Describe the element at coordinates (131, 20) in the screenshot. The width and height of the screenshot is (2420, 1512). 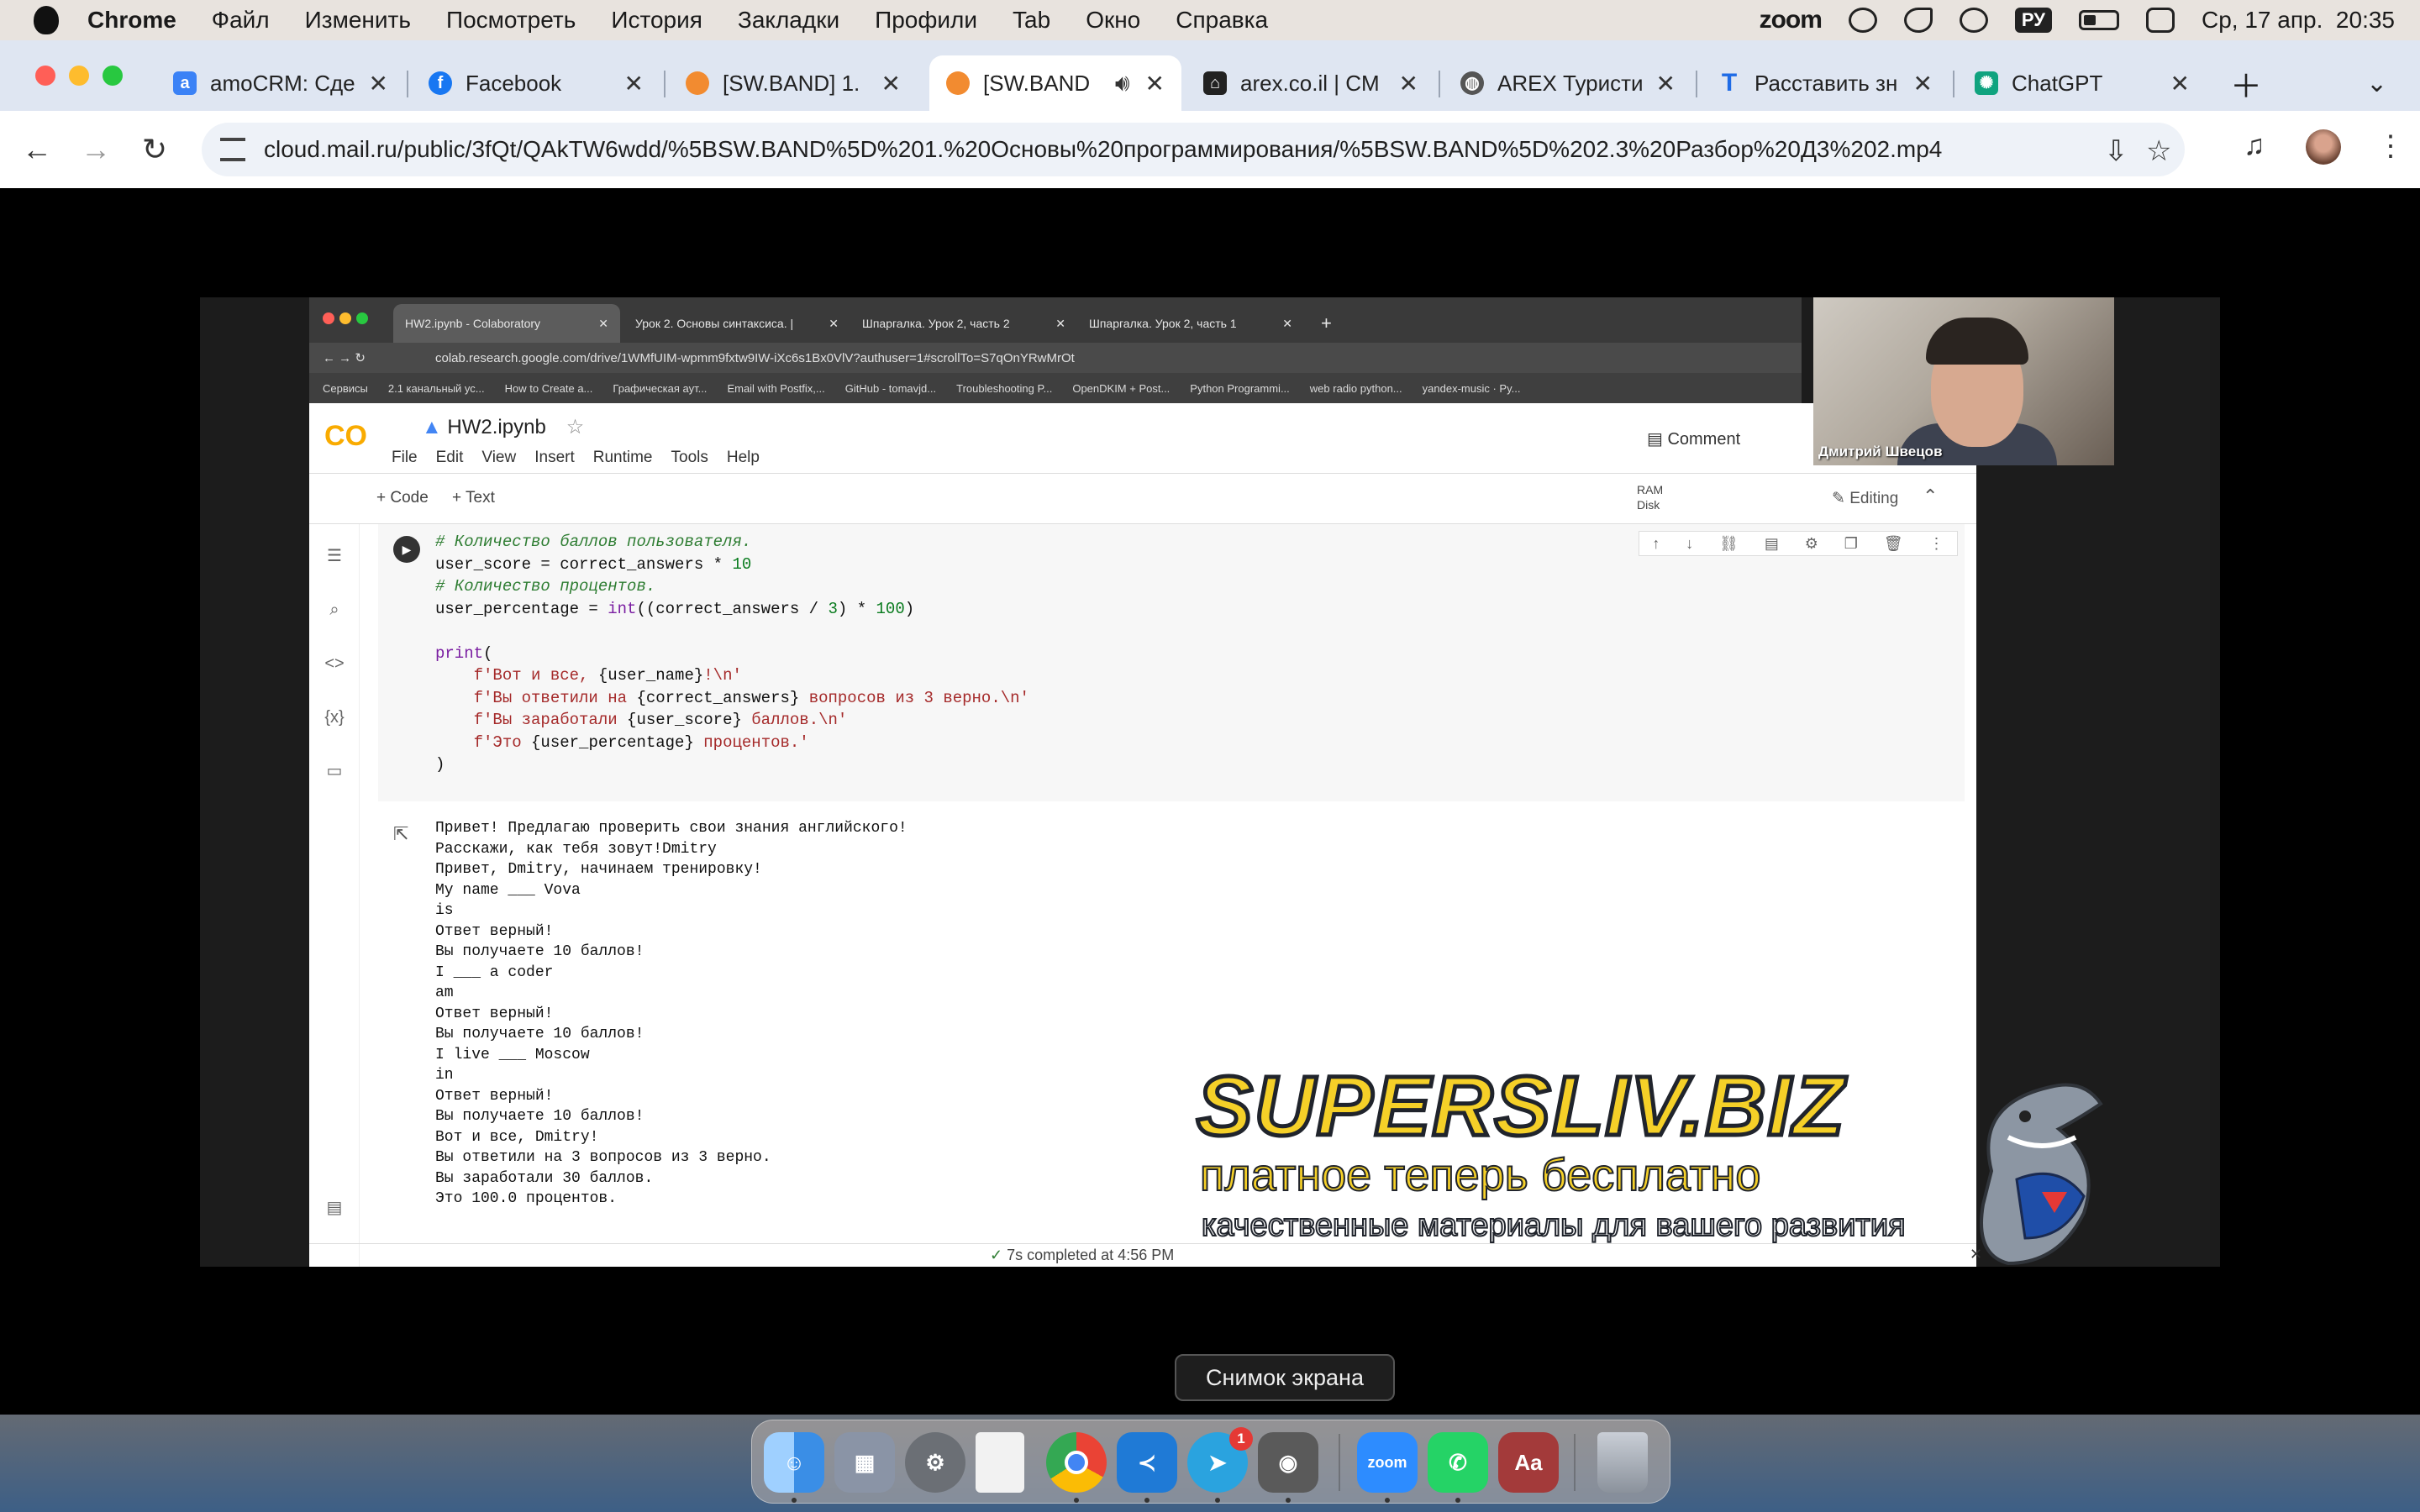
I see `menu-app-name: Chrome` at that location.